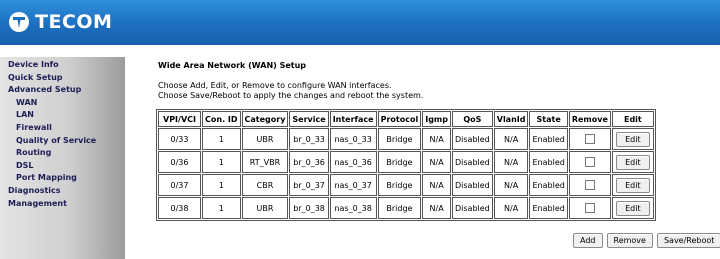 This screenshot has width=720, height=259. What do you see at coordinates (688, 240) in the screenshot?
I see `save-reboot-button: Save/Reboot` at bounding box center [688, 240].